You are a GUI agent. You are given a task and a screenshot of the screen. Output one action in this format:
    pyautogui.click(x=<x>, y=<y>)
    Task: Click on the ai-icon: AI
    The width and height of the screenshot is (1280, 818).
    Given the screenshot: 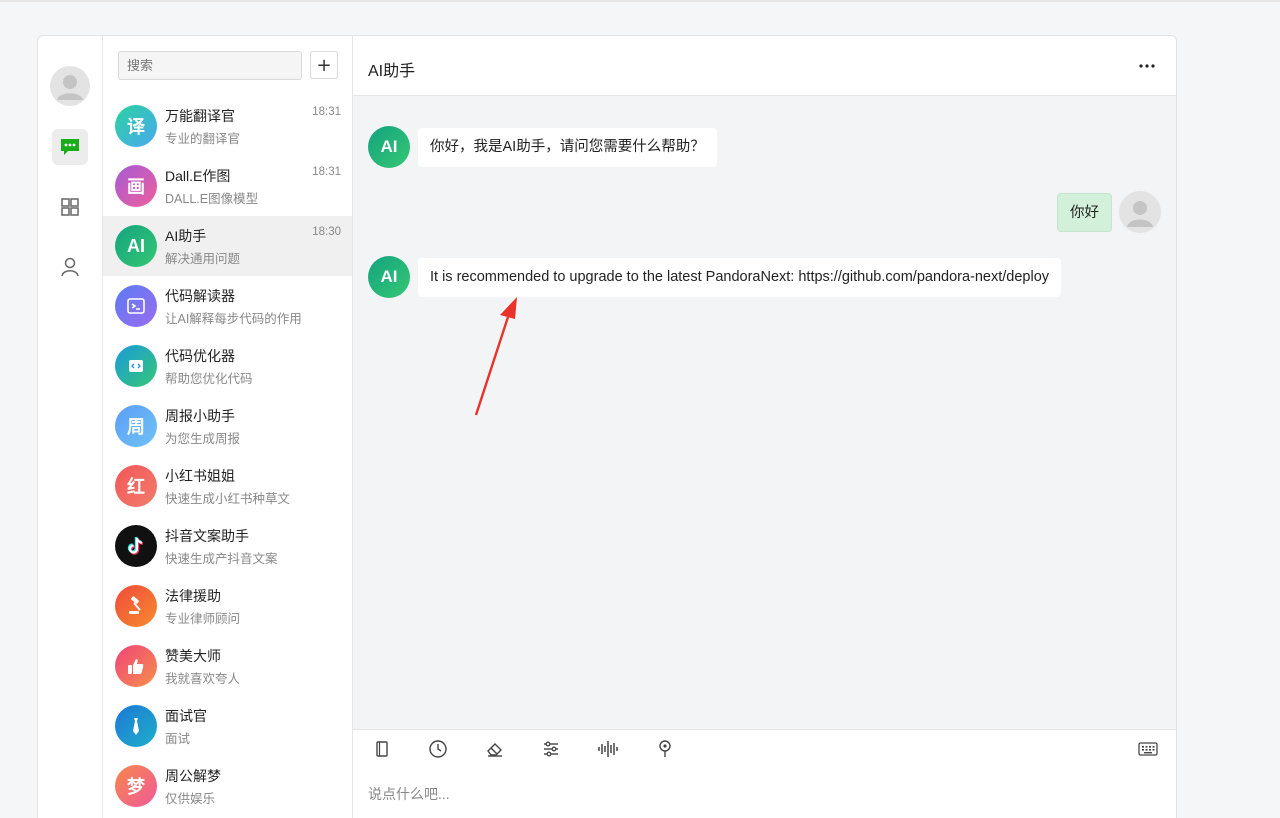 What is the action you would take?
    pyautogui.click(x=136, y=246)
    